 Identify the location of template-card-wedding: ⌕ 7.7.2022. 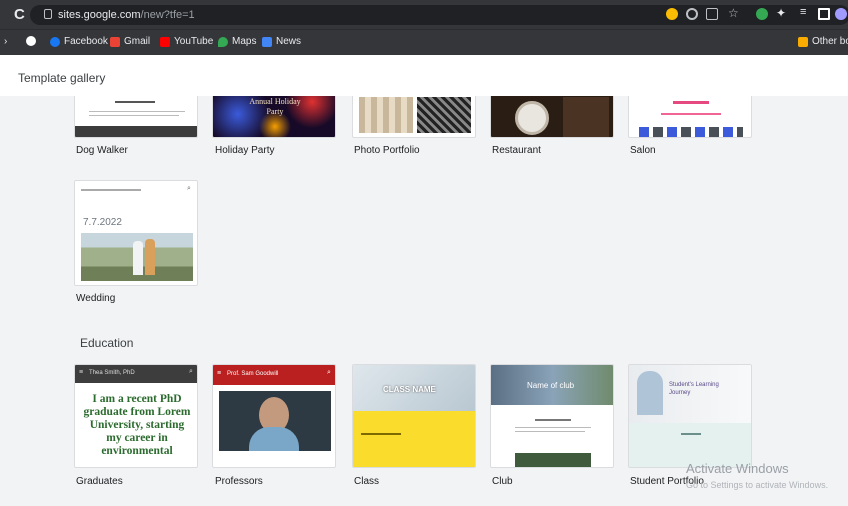
(136, 233).